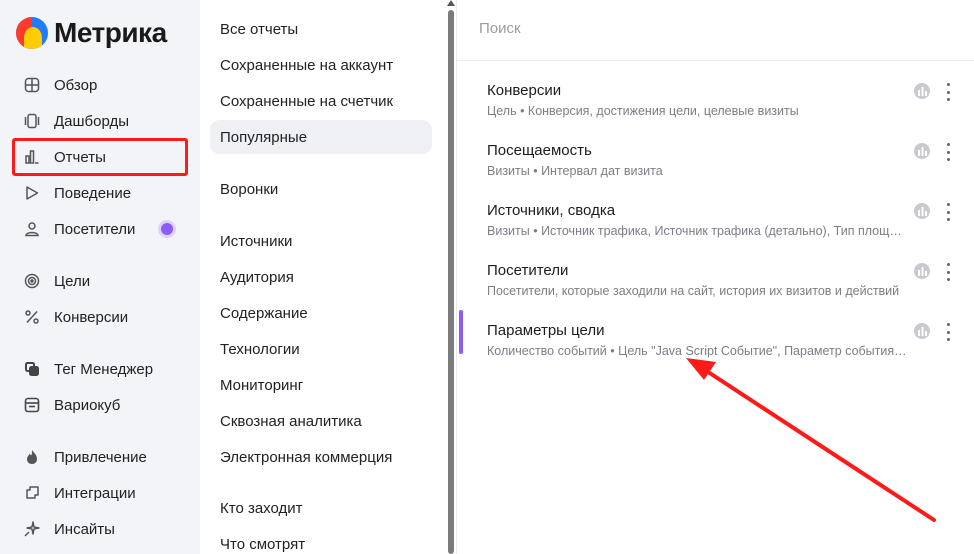  What do you see at coordinates (451, 282) in the screenshot?
I see `scroll-thumb` at bounding box center [451, 282].